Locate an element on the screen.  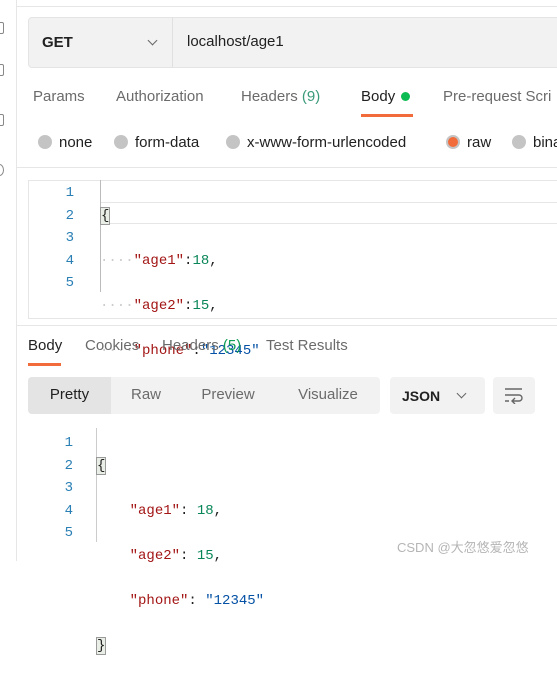
headers-count: (5) is located at coordinates (232, 345).